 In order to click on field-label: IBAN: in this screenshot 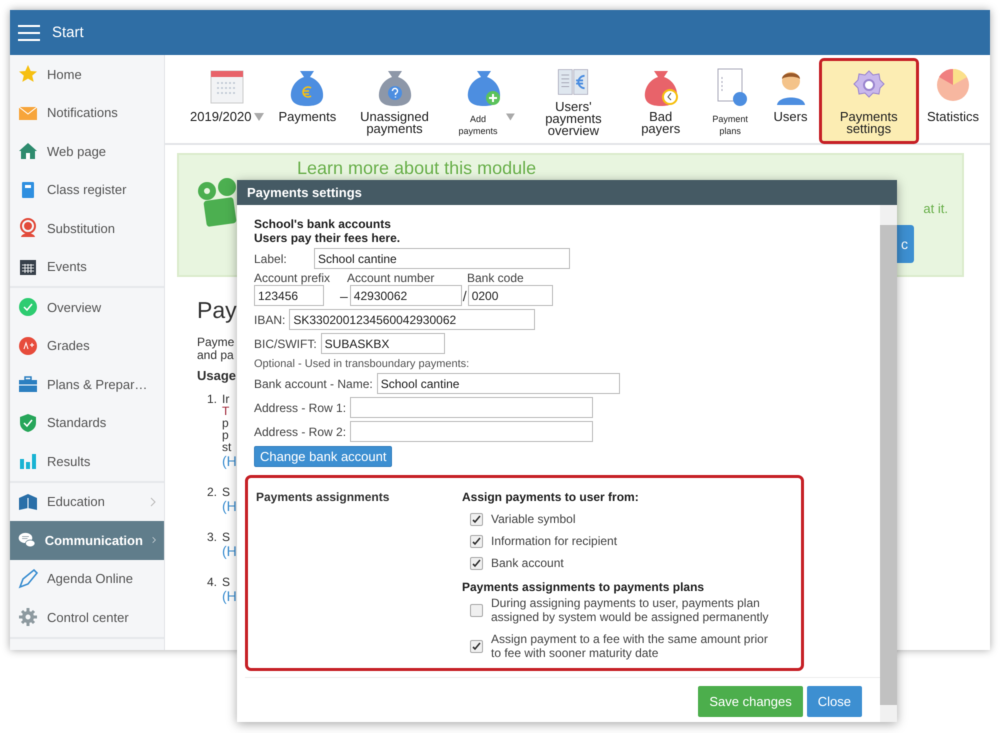, I will do `click(270, 319)`.